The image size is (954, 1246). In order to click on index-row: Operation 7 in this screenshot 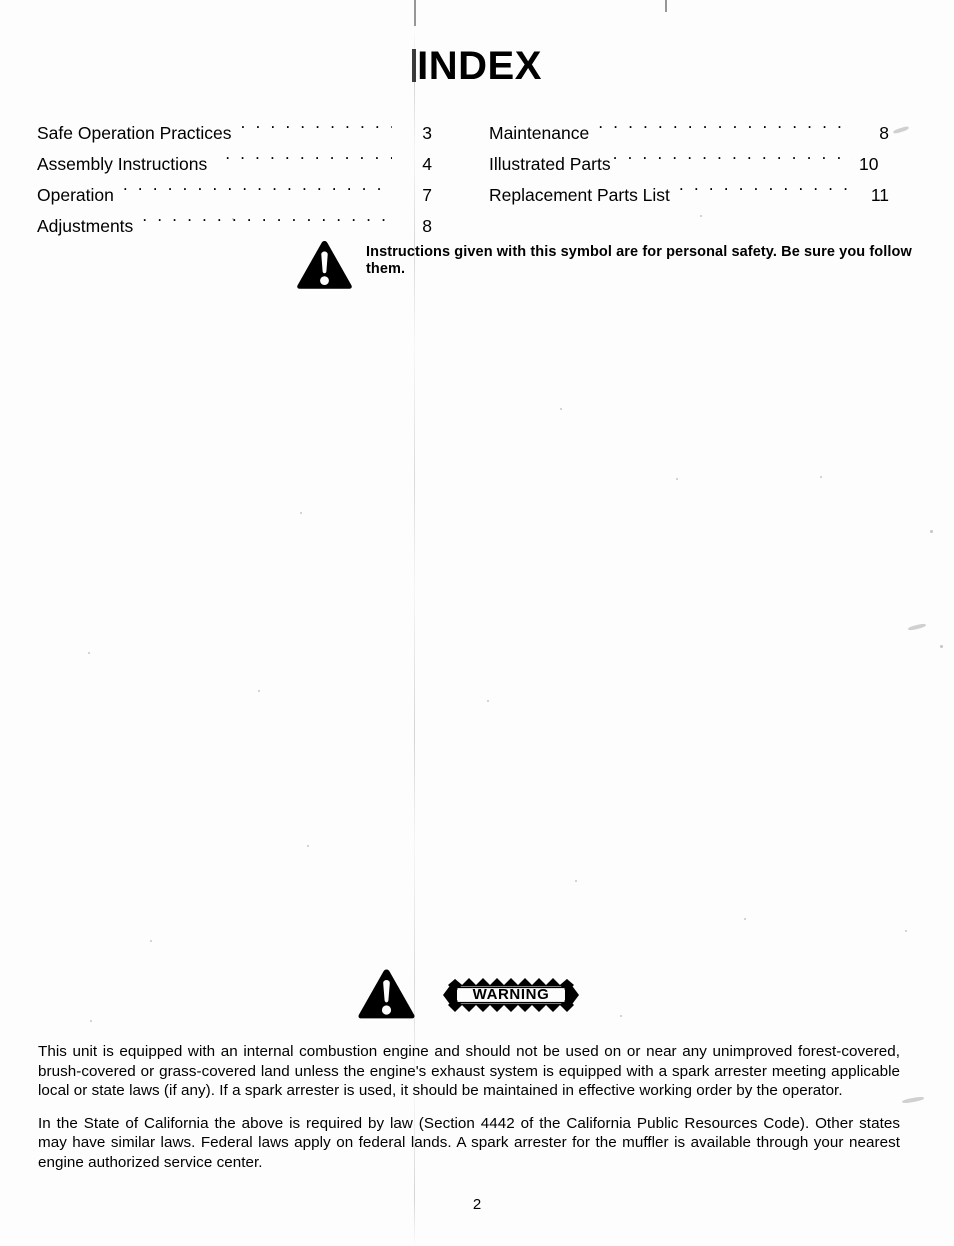, I will do `click(234, 195)`.